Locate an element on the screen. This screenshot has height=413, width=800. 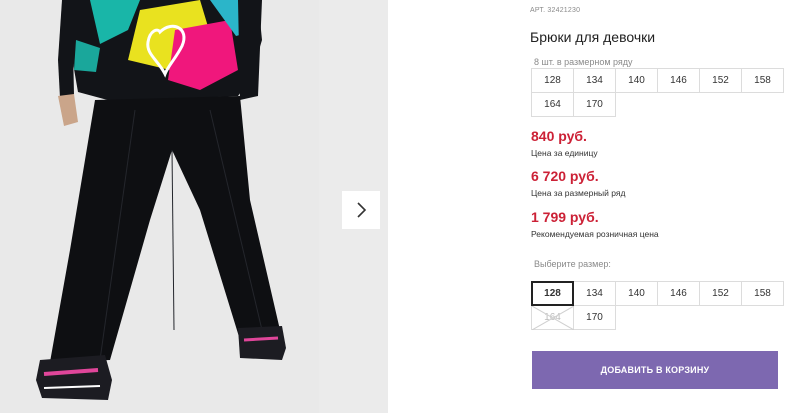
size-option-164: 164 is located at coordinates (552, 317).